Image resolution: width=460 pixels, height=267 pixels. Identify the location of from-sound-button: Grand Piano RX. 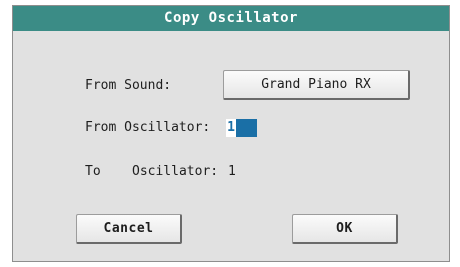
(316, 85).